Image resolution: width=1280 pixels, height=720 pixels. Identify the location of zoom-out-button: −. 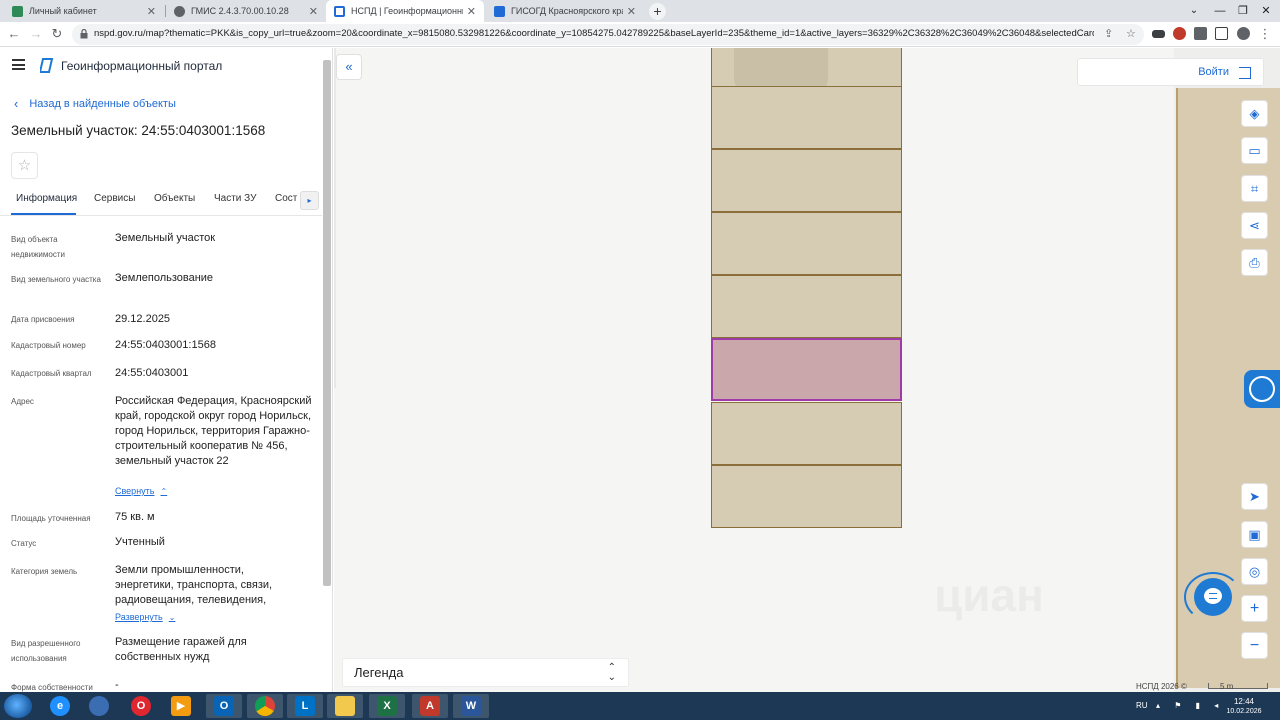
(1254, 645).